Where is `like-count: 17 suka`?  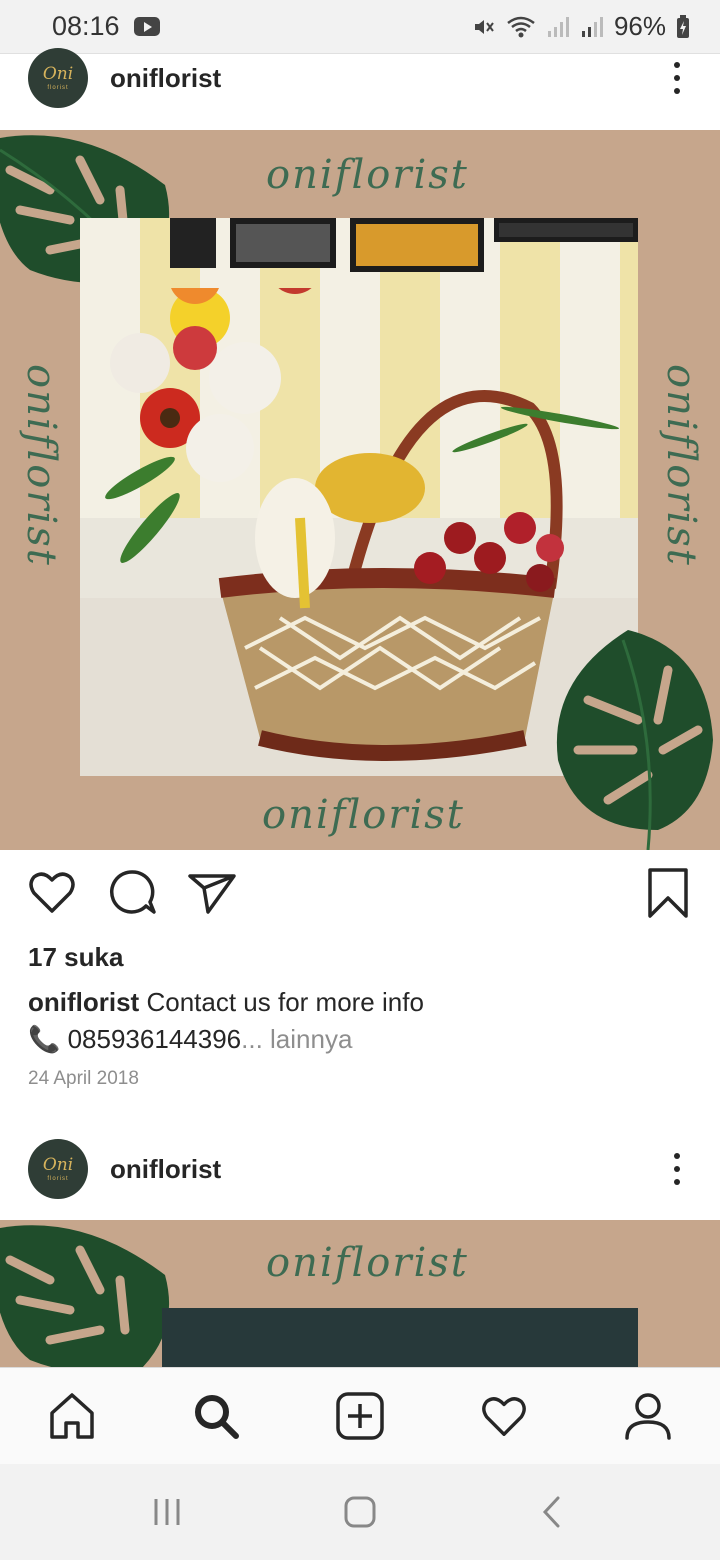
like-count: 17 suka is located at coordinates (368, 957).